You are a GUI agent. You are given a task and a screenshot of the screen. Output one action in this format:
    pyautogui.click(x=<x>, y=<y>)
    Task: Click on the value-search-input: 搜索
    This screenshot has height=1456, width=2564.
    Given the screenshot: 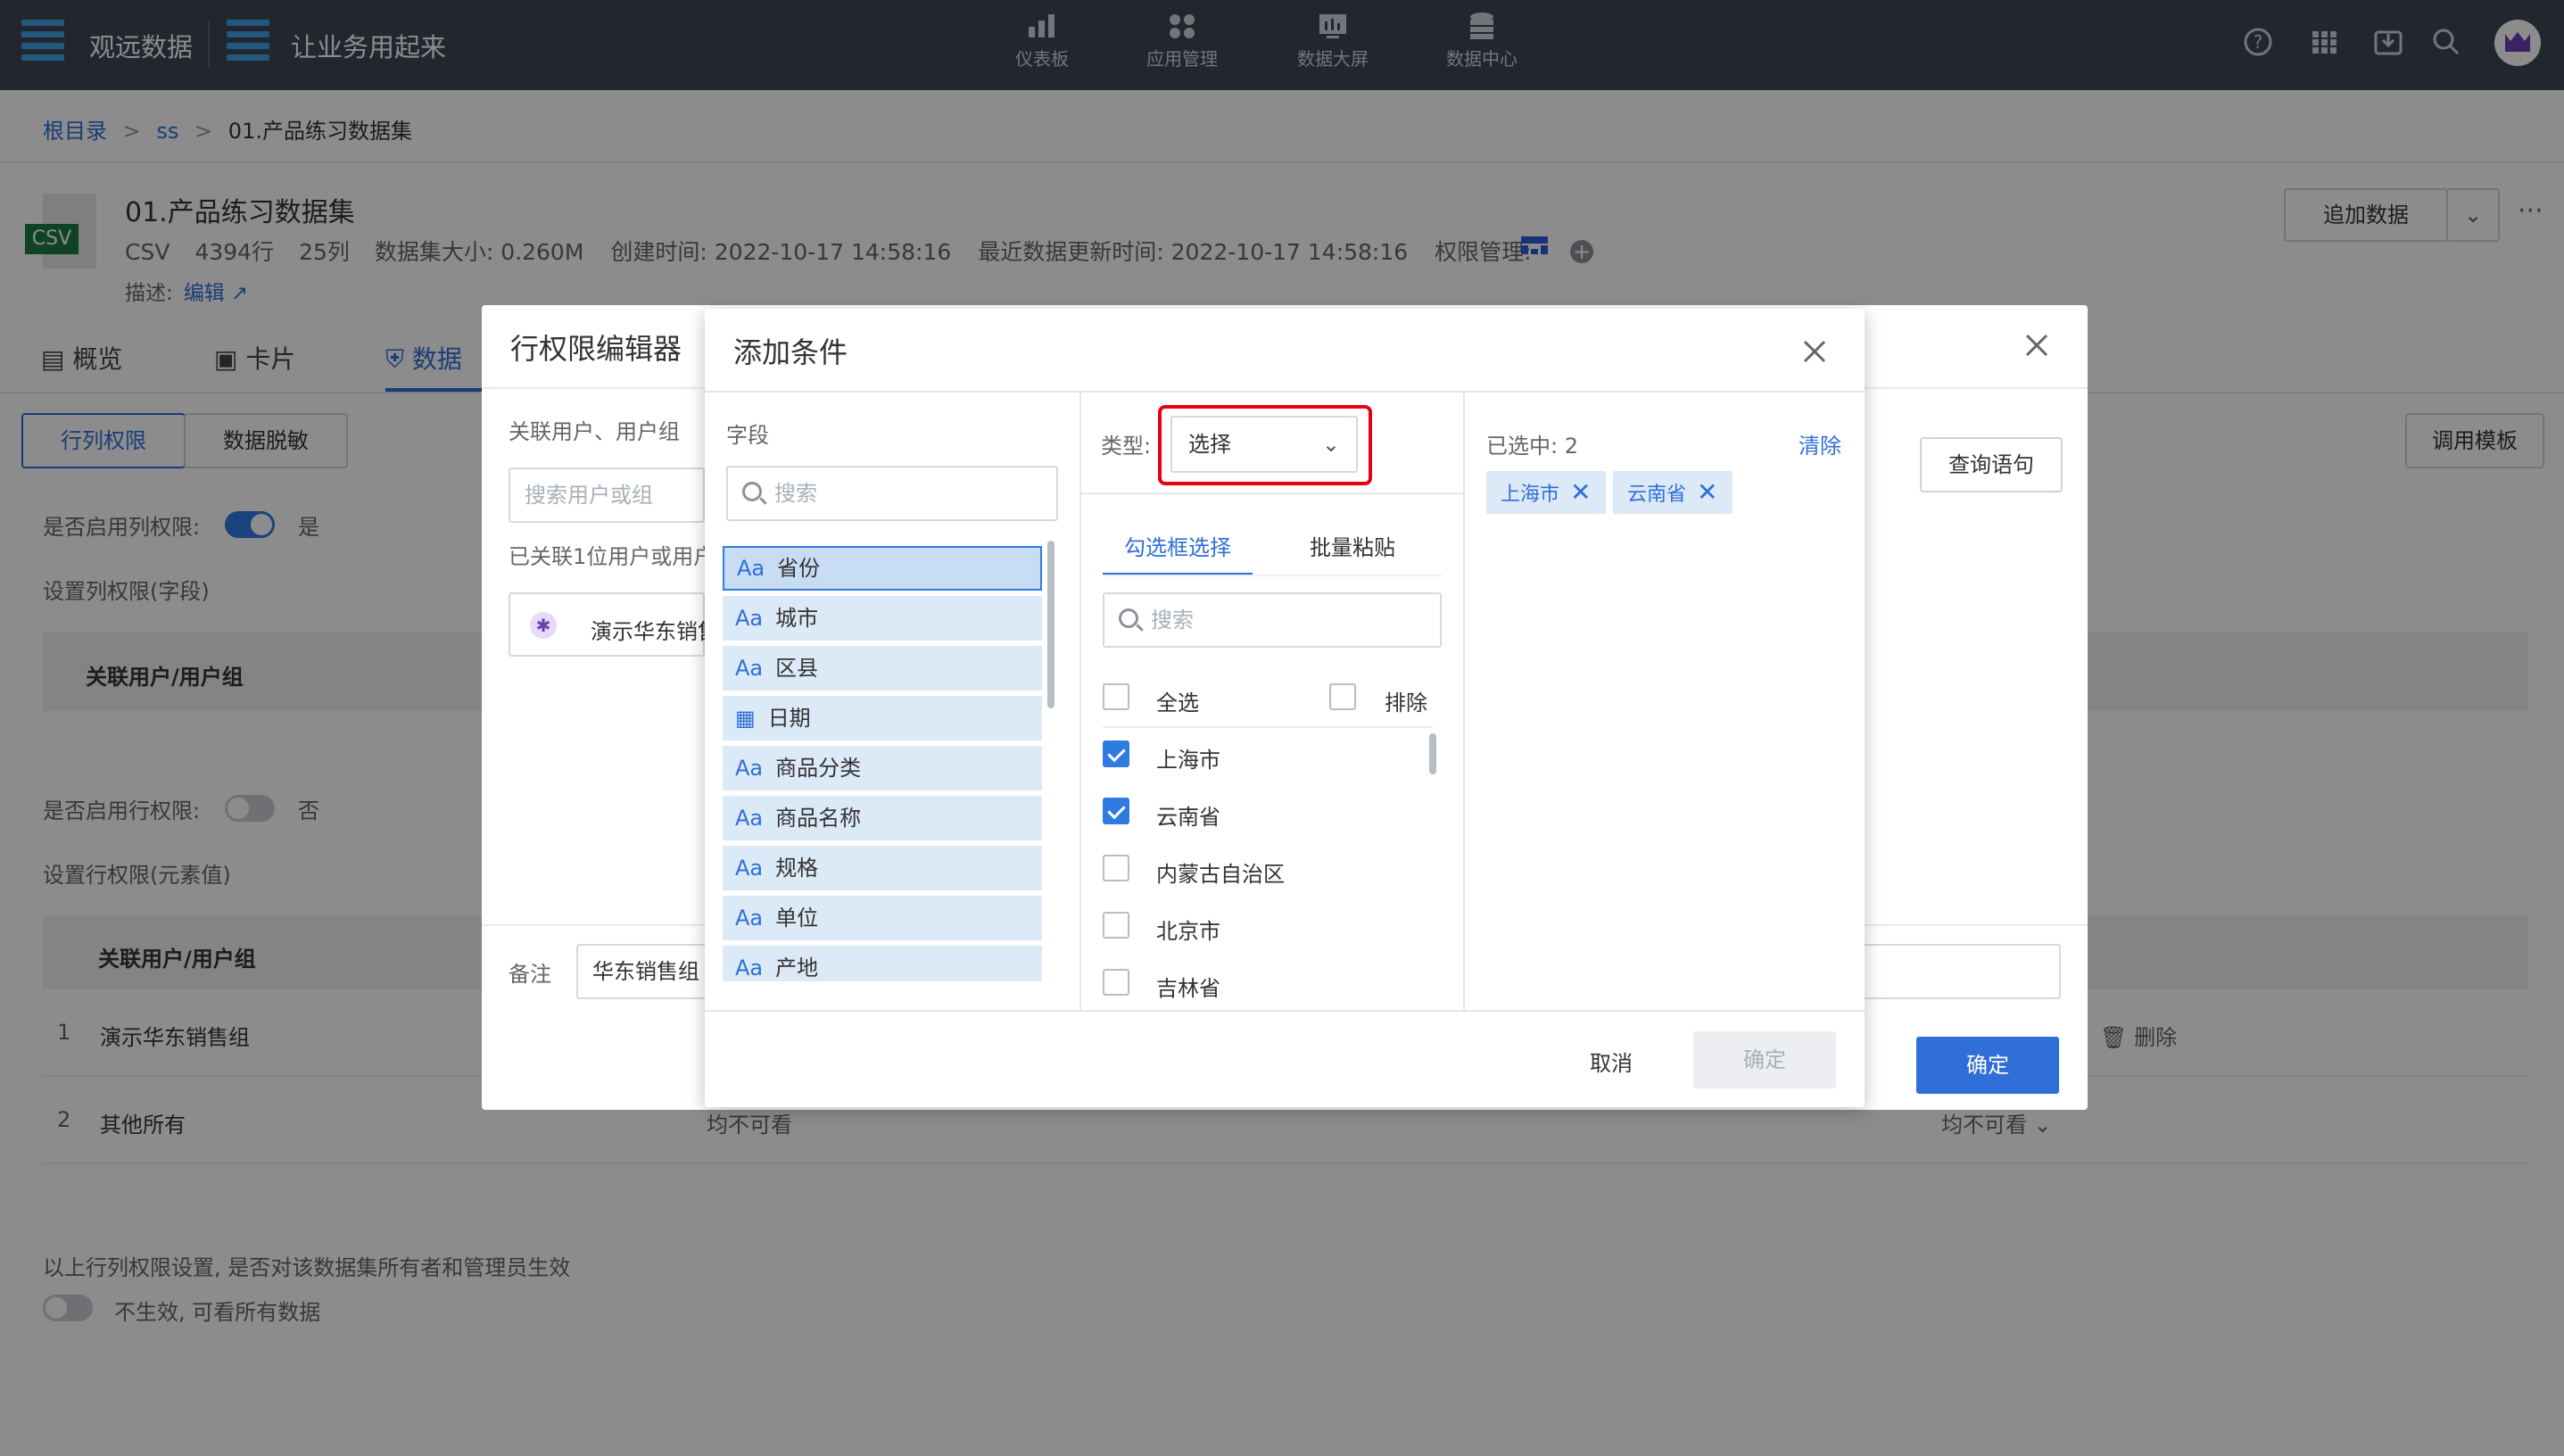 What is the action you would take?
    pyautogui.click(x=1272, y=620)
    